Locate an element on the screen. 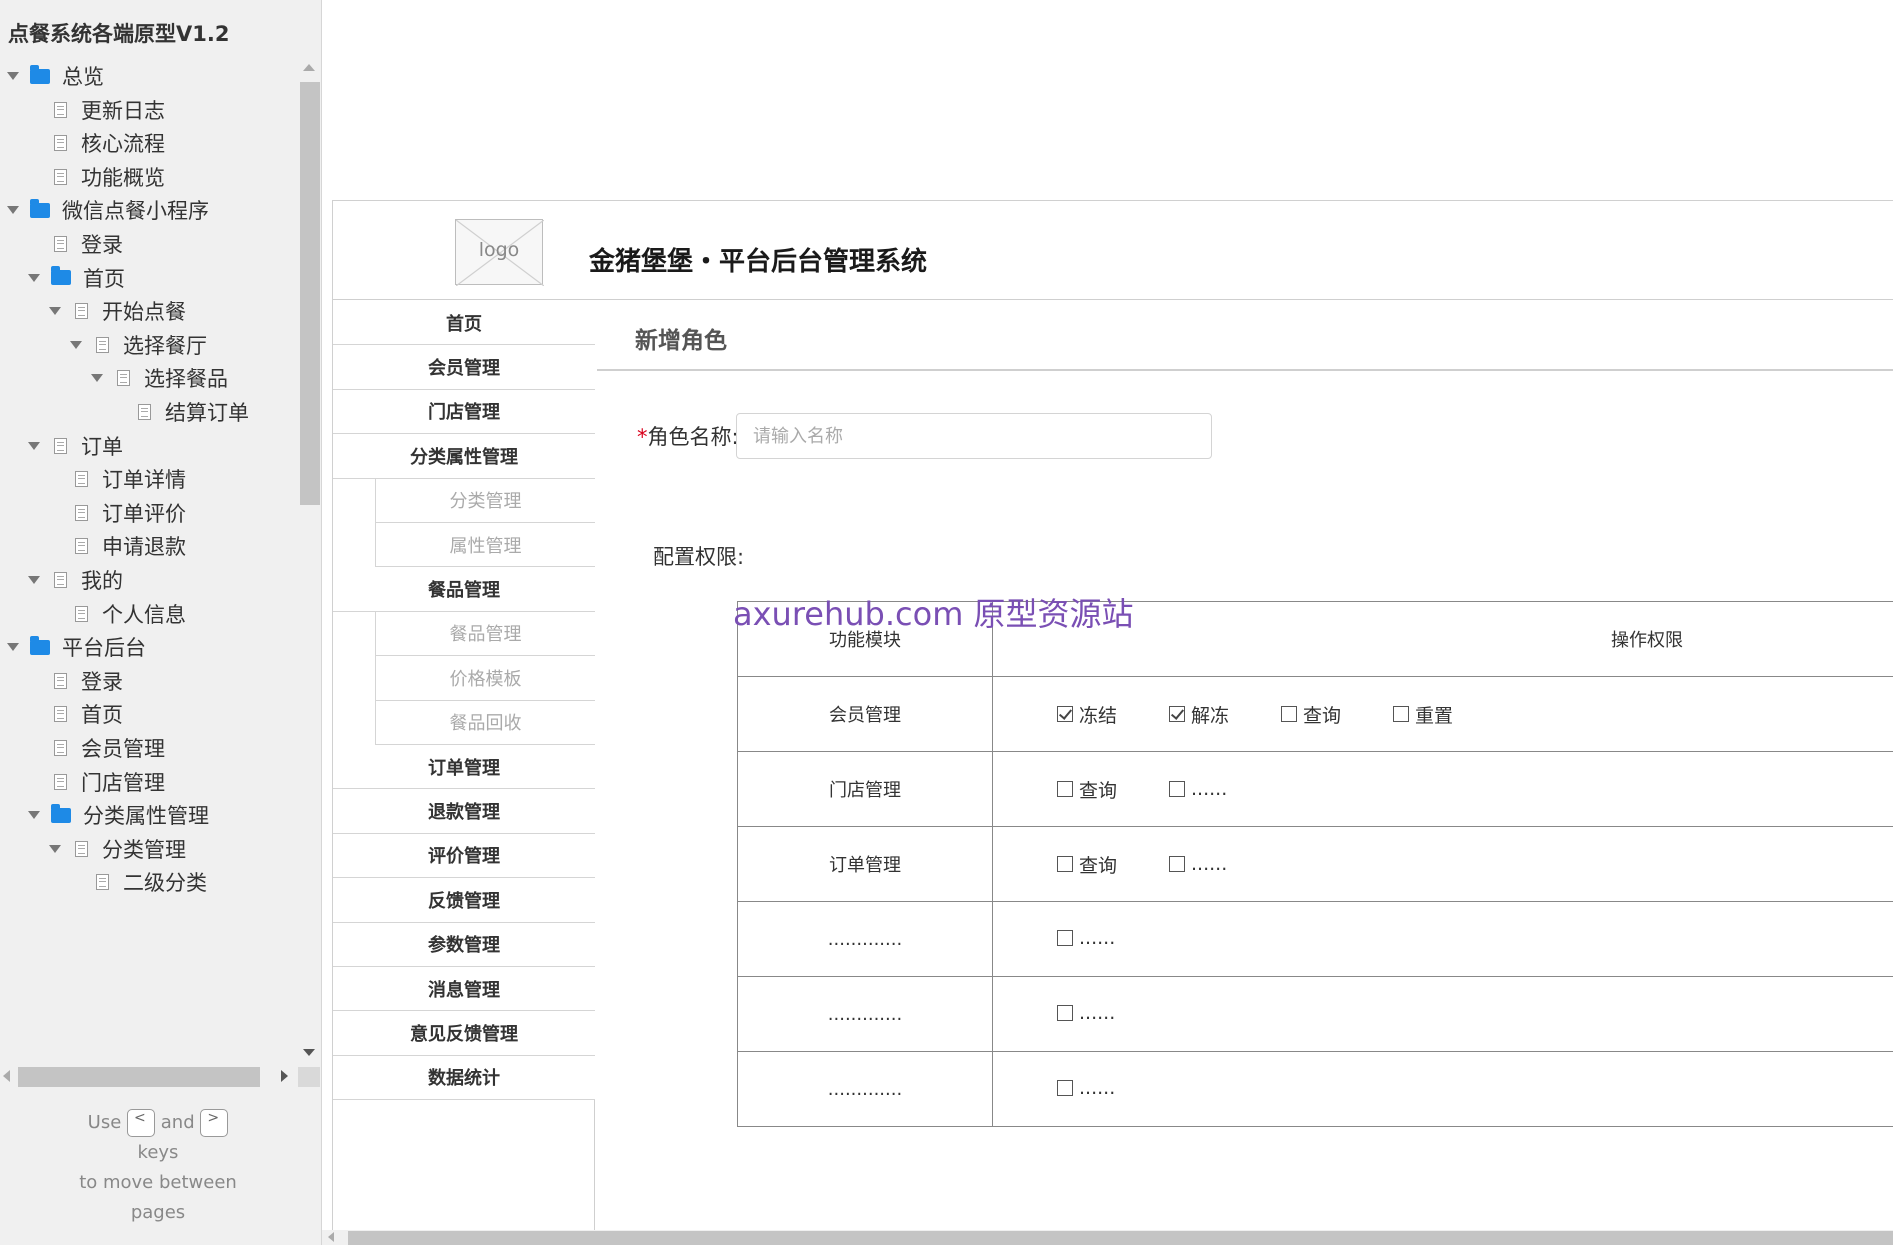 This screenshot has height=1245, width=1893. permission-label: 配置权限: is located at coordinates (699, 557).